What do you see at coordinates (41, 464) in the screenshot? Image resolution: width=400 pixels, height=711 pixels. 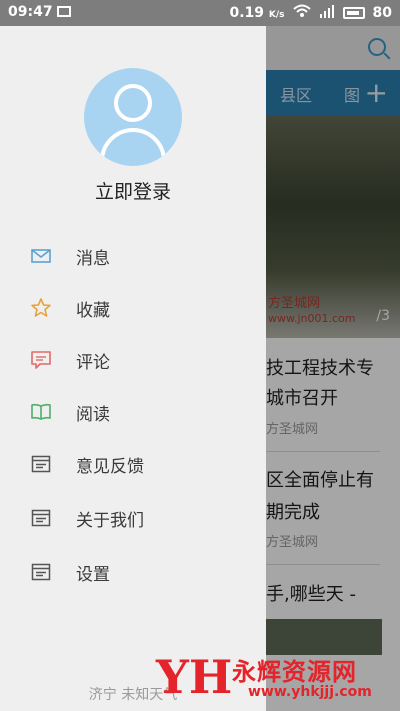 I see `feedback-icon` at bounding box center [41, 464].